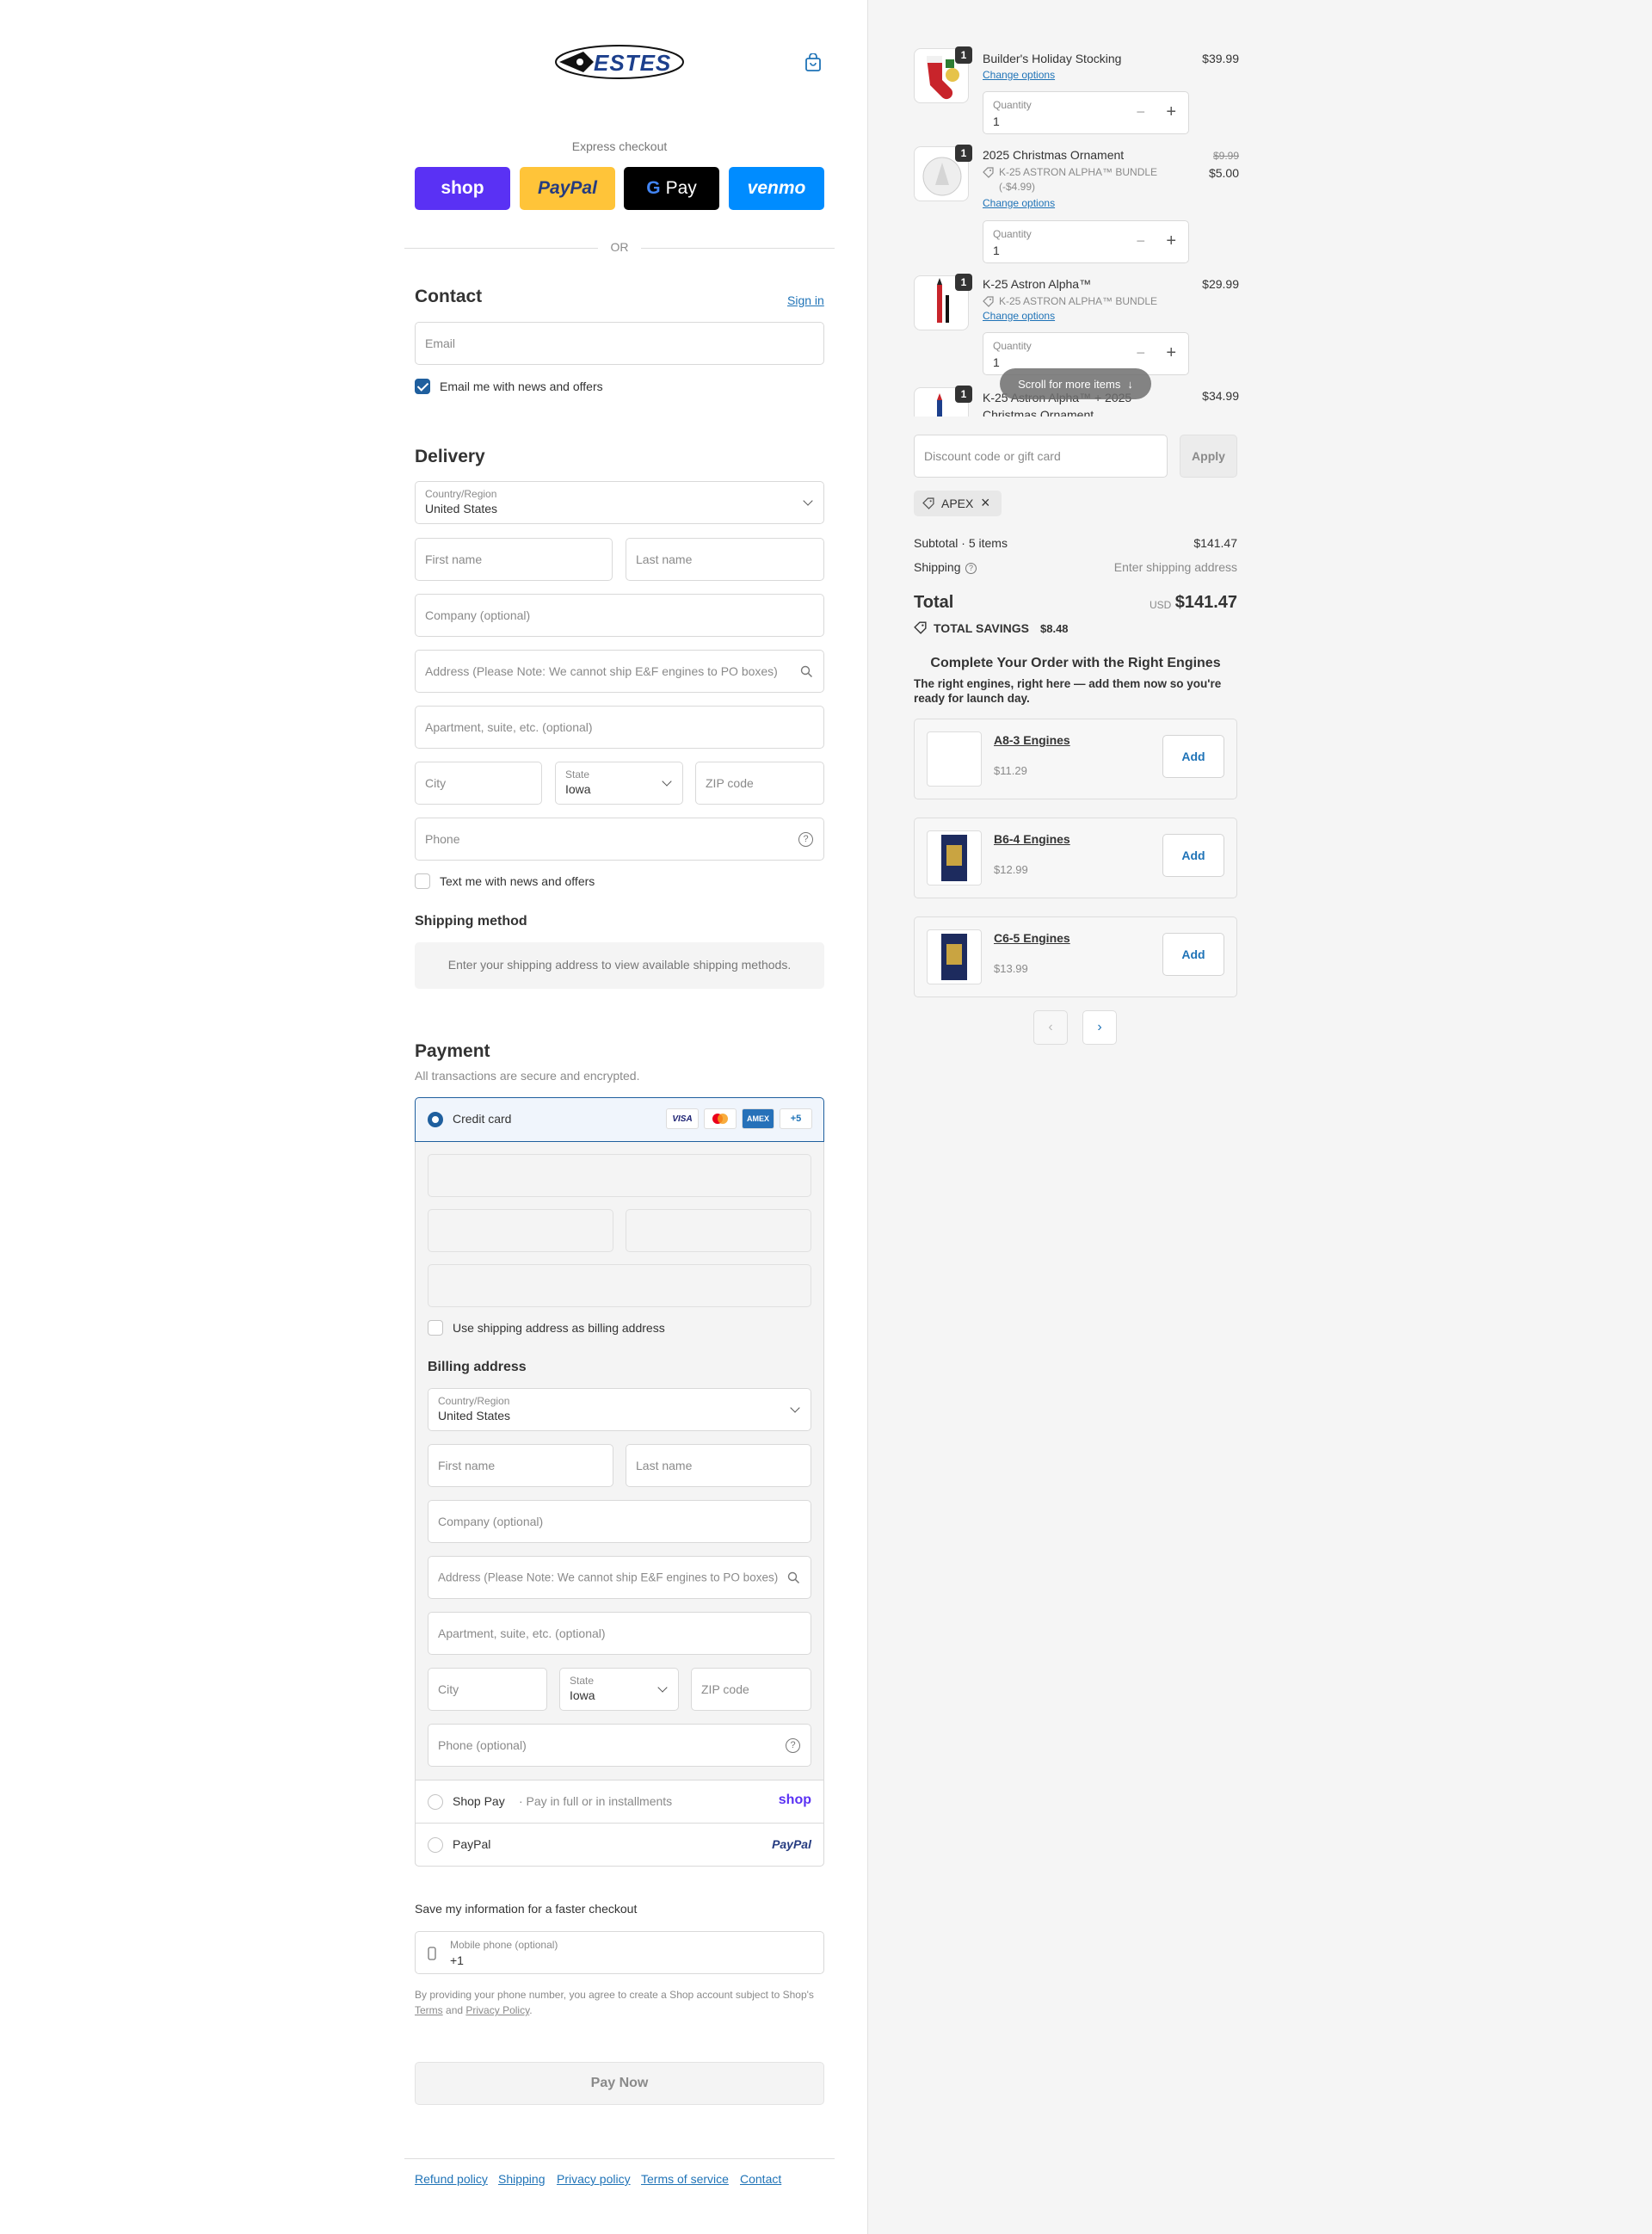 This screenshot has height=2234, width=1652. Describe the element at coordinates (577, 774) in the screenshot. I see `state-label: State` at that location.